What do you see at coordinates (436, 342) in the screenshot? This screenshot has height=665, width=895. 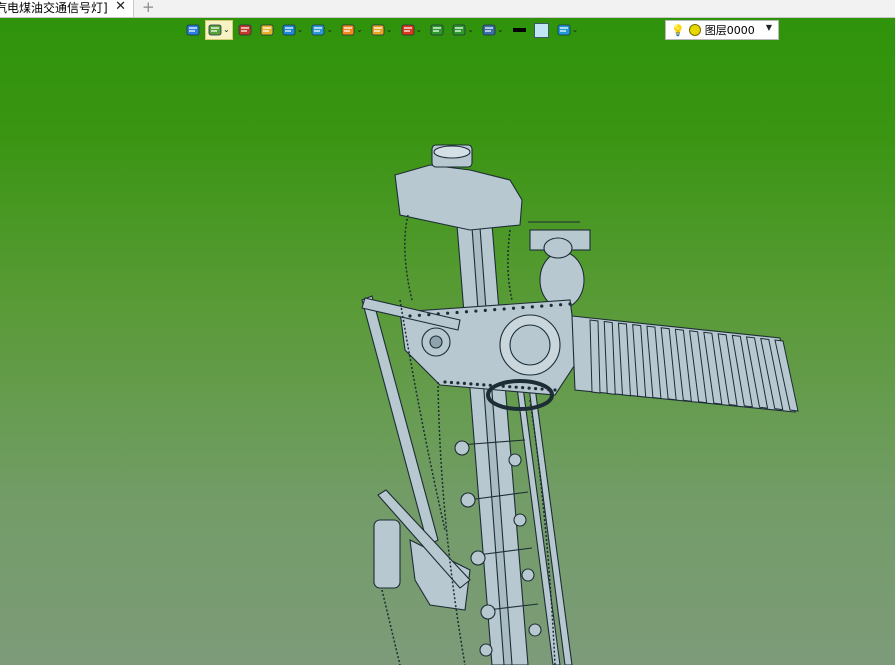 I see `pivot-inner` at bounding box center [436, 342].